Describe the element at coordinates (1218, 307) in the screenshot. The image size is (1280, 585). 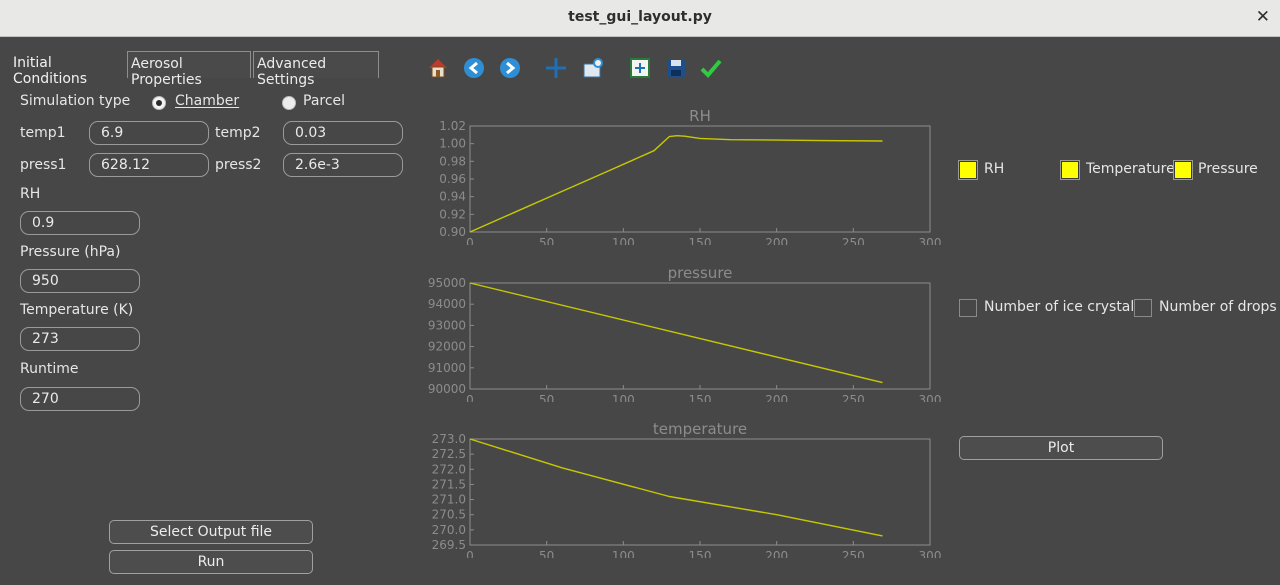
I see `drops-checkbox-label: Number of drops` at that location.